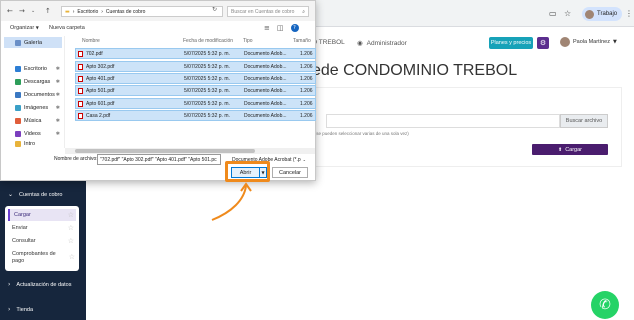  Describe the element at coordinates (231, 201) in the screenshot. I see `annotation-arrow` at that location.